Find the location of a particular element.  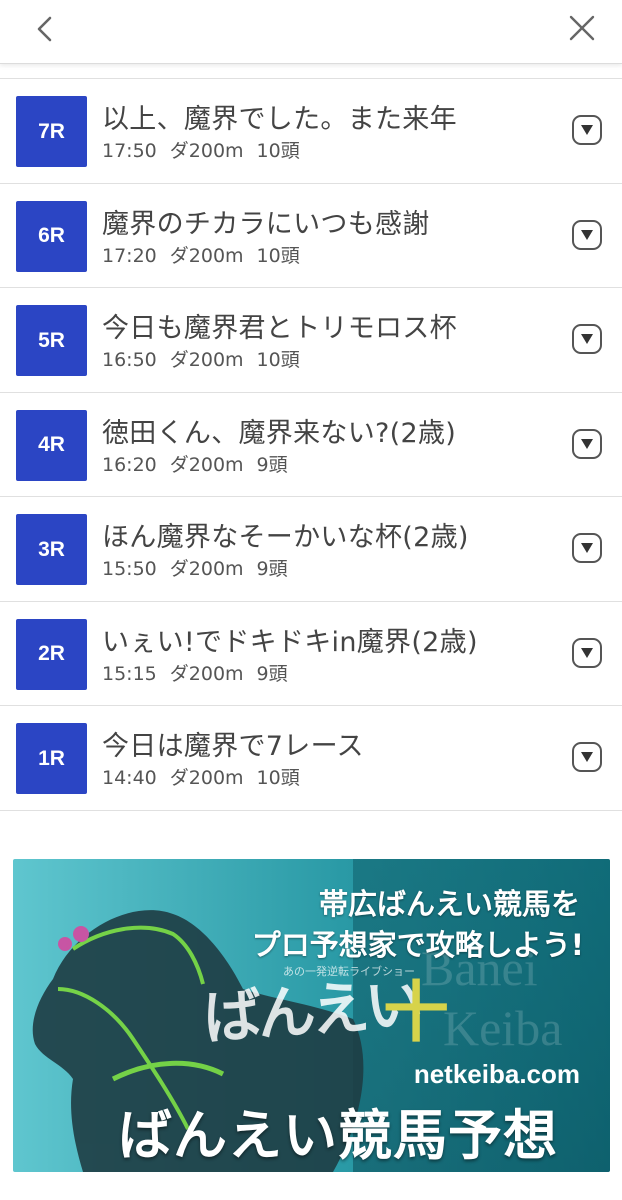

race-row: 2R いぇい!でドキドキin魔界(2歳) 15:15 ダ200m 9頭 is located at coordinates (311, 654).